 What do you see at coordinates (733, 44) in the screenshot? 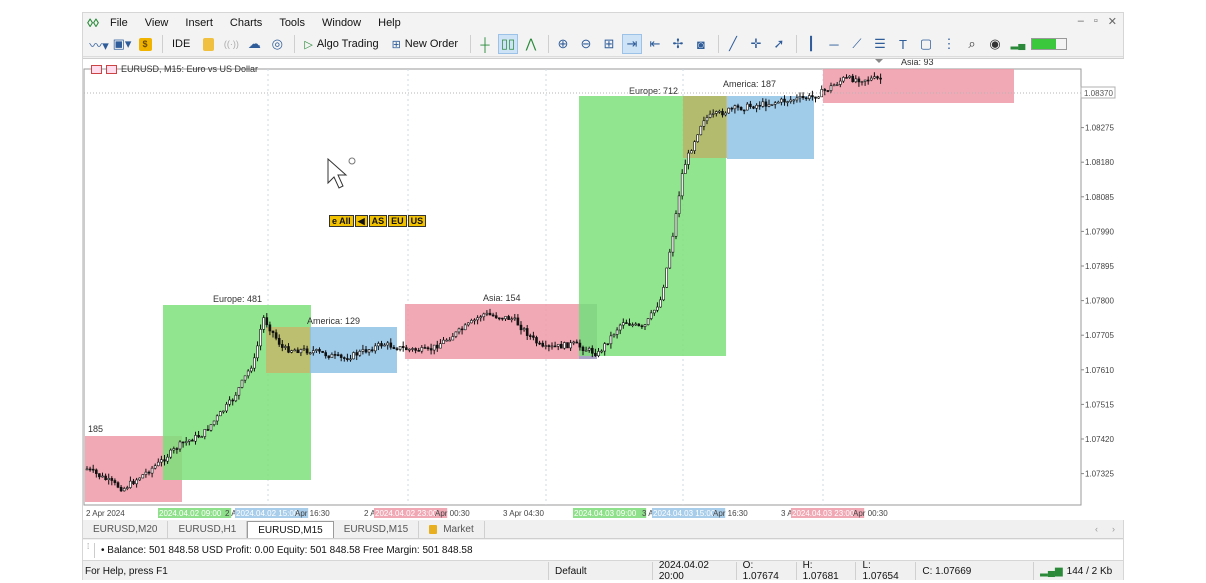
I see `trendline-icon: ╱` at bounding box center [733, 44].